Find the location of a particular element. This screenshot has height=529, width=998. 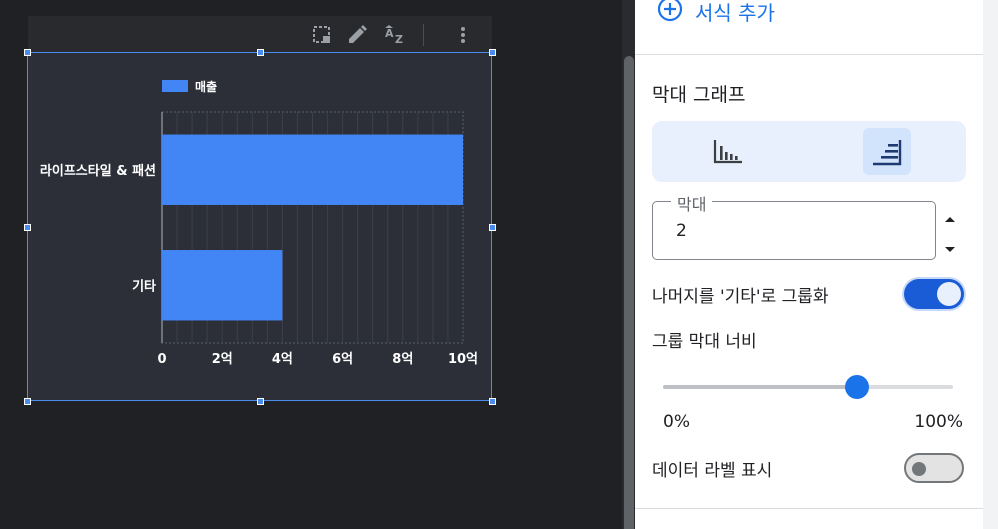

resize-handle-bottom-right is located at coordinates (492, 401).